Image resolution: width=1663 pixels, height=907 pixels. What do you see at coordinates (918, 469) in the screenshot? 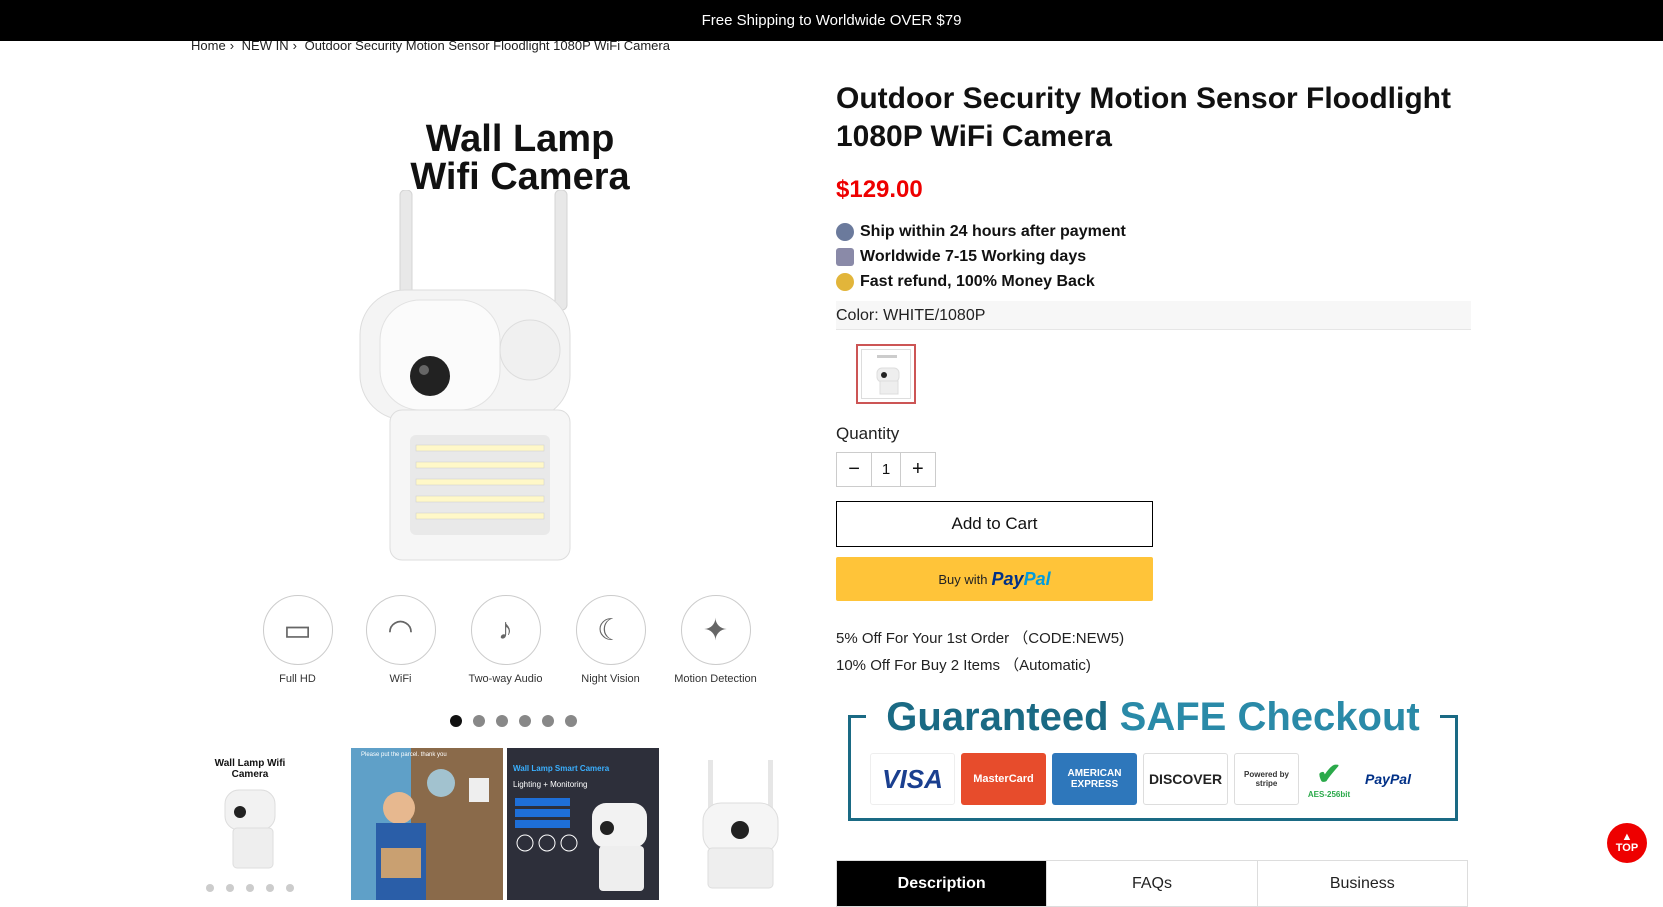
I see `quantity-increase-button: +` at bounding box center [918, 469].